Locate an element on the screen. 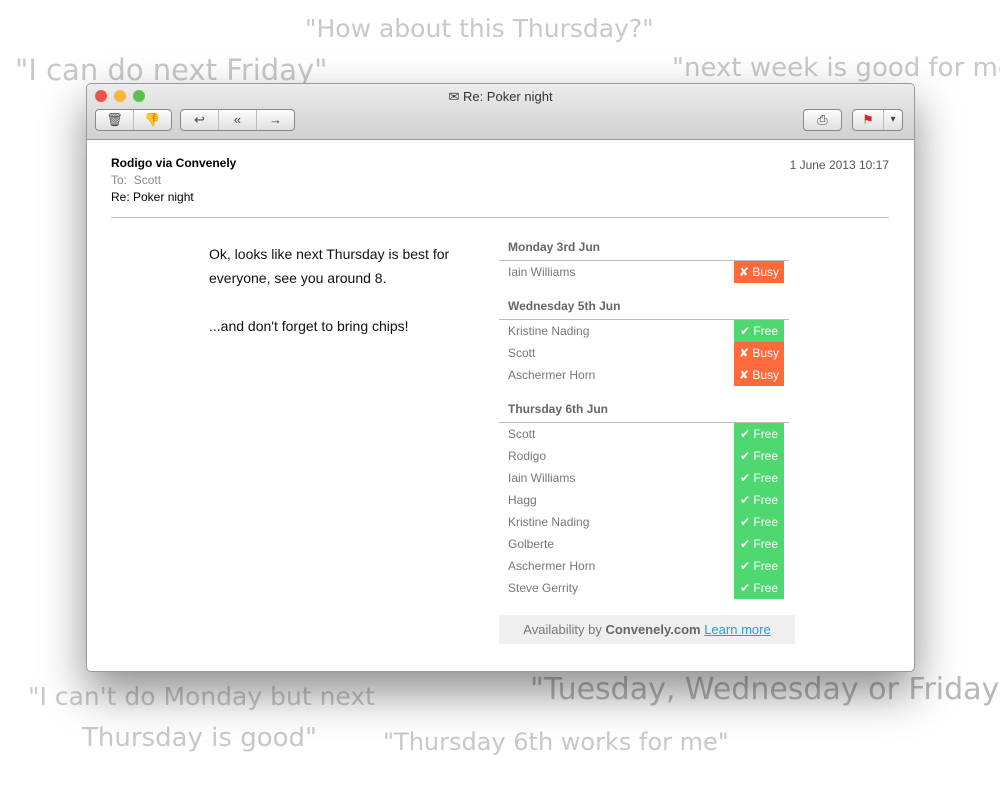 The width and height of the screenshot is (1000, 800). quote: "How about this Thursday?" is located at coordinates (479, 28).